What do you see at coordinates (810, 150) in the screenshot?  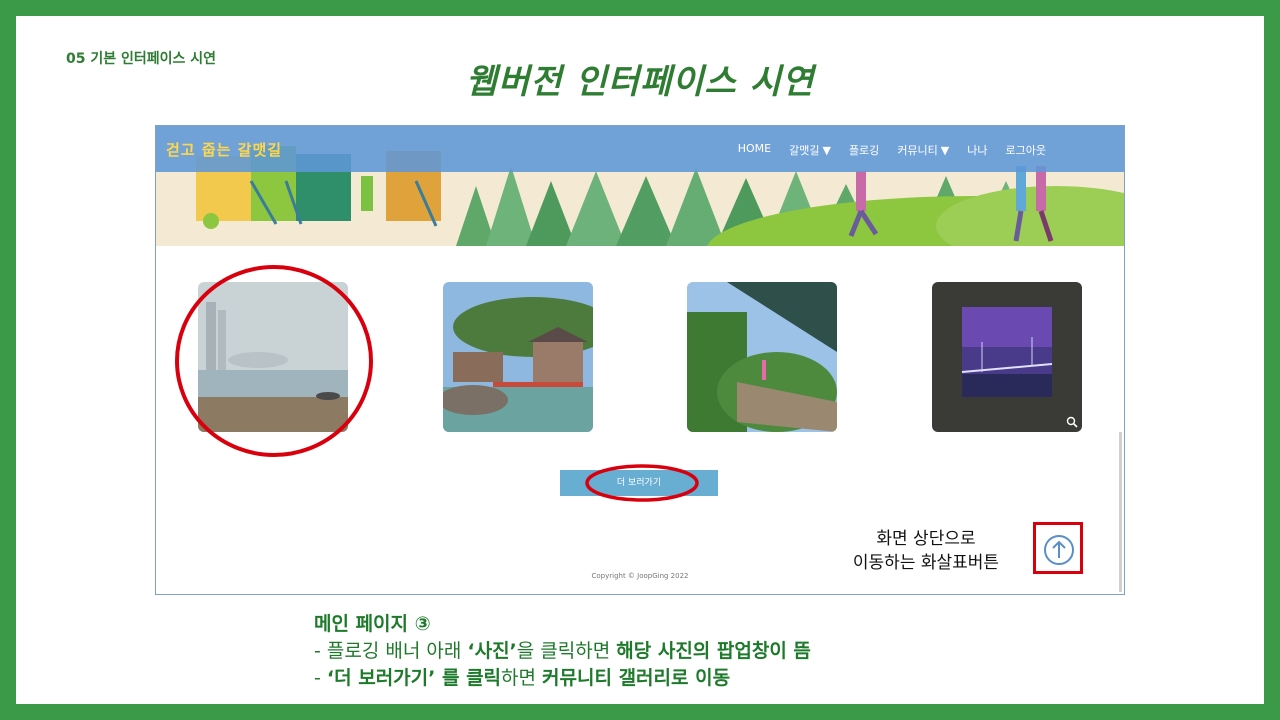 I see `nav-item-galmaetgil: 갈맷길 ▼` at bounding box center [810, 150].